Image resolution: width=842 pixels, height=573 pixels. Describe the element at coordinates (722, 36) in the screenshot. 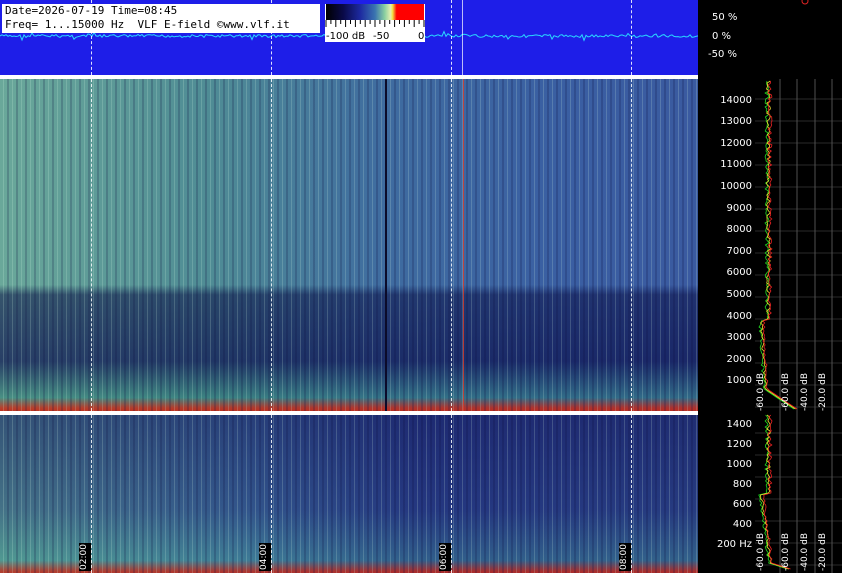

I see `waveform-scale-0: 0 %` at that location.